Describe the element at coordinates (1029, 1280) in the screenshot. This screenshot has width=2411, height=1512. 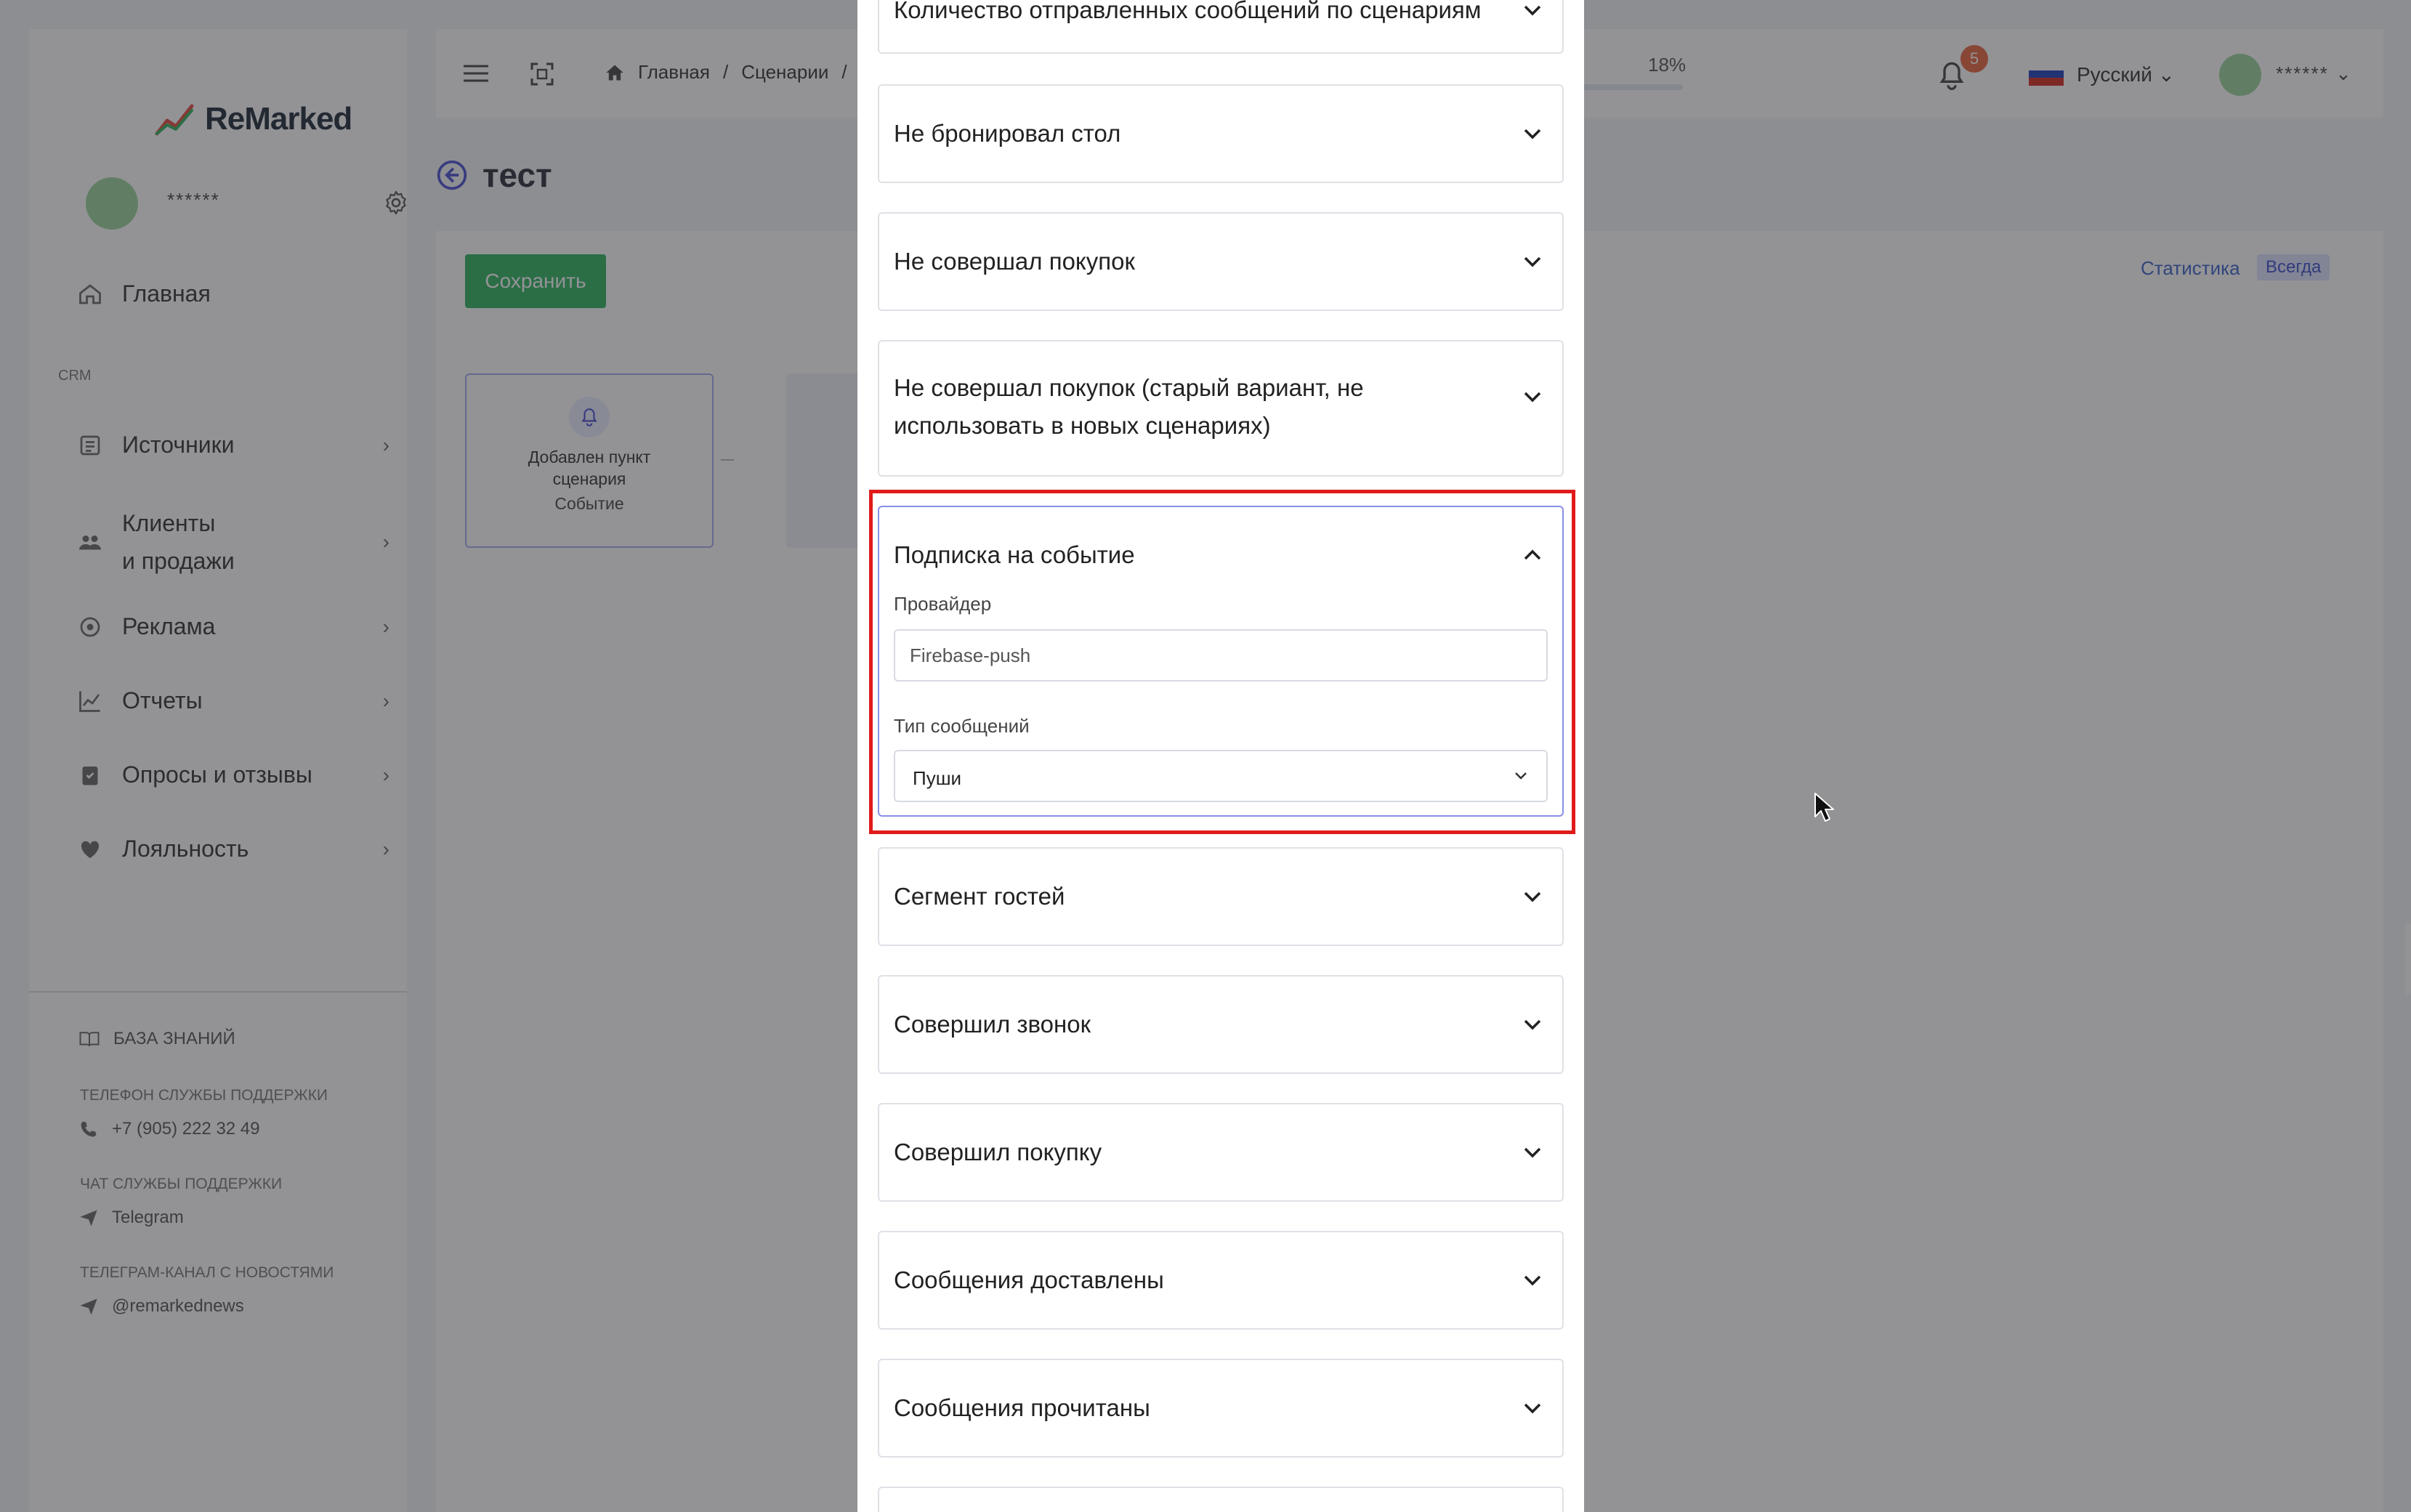
I see `accordion-title: Сообщения доставлены` at that location.